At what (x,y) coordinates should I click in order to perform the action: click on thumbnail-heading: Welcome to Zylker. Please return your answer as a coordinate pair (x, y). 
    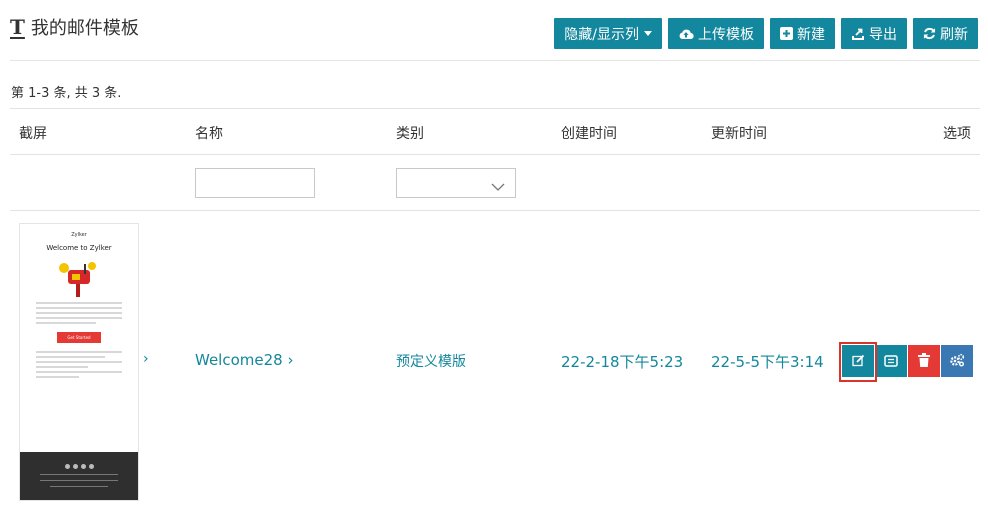
    Looking at the image, I should click on (79, 248).